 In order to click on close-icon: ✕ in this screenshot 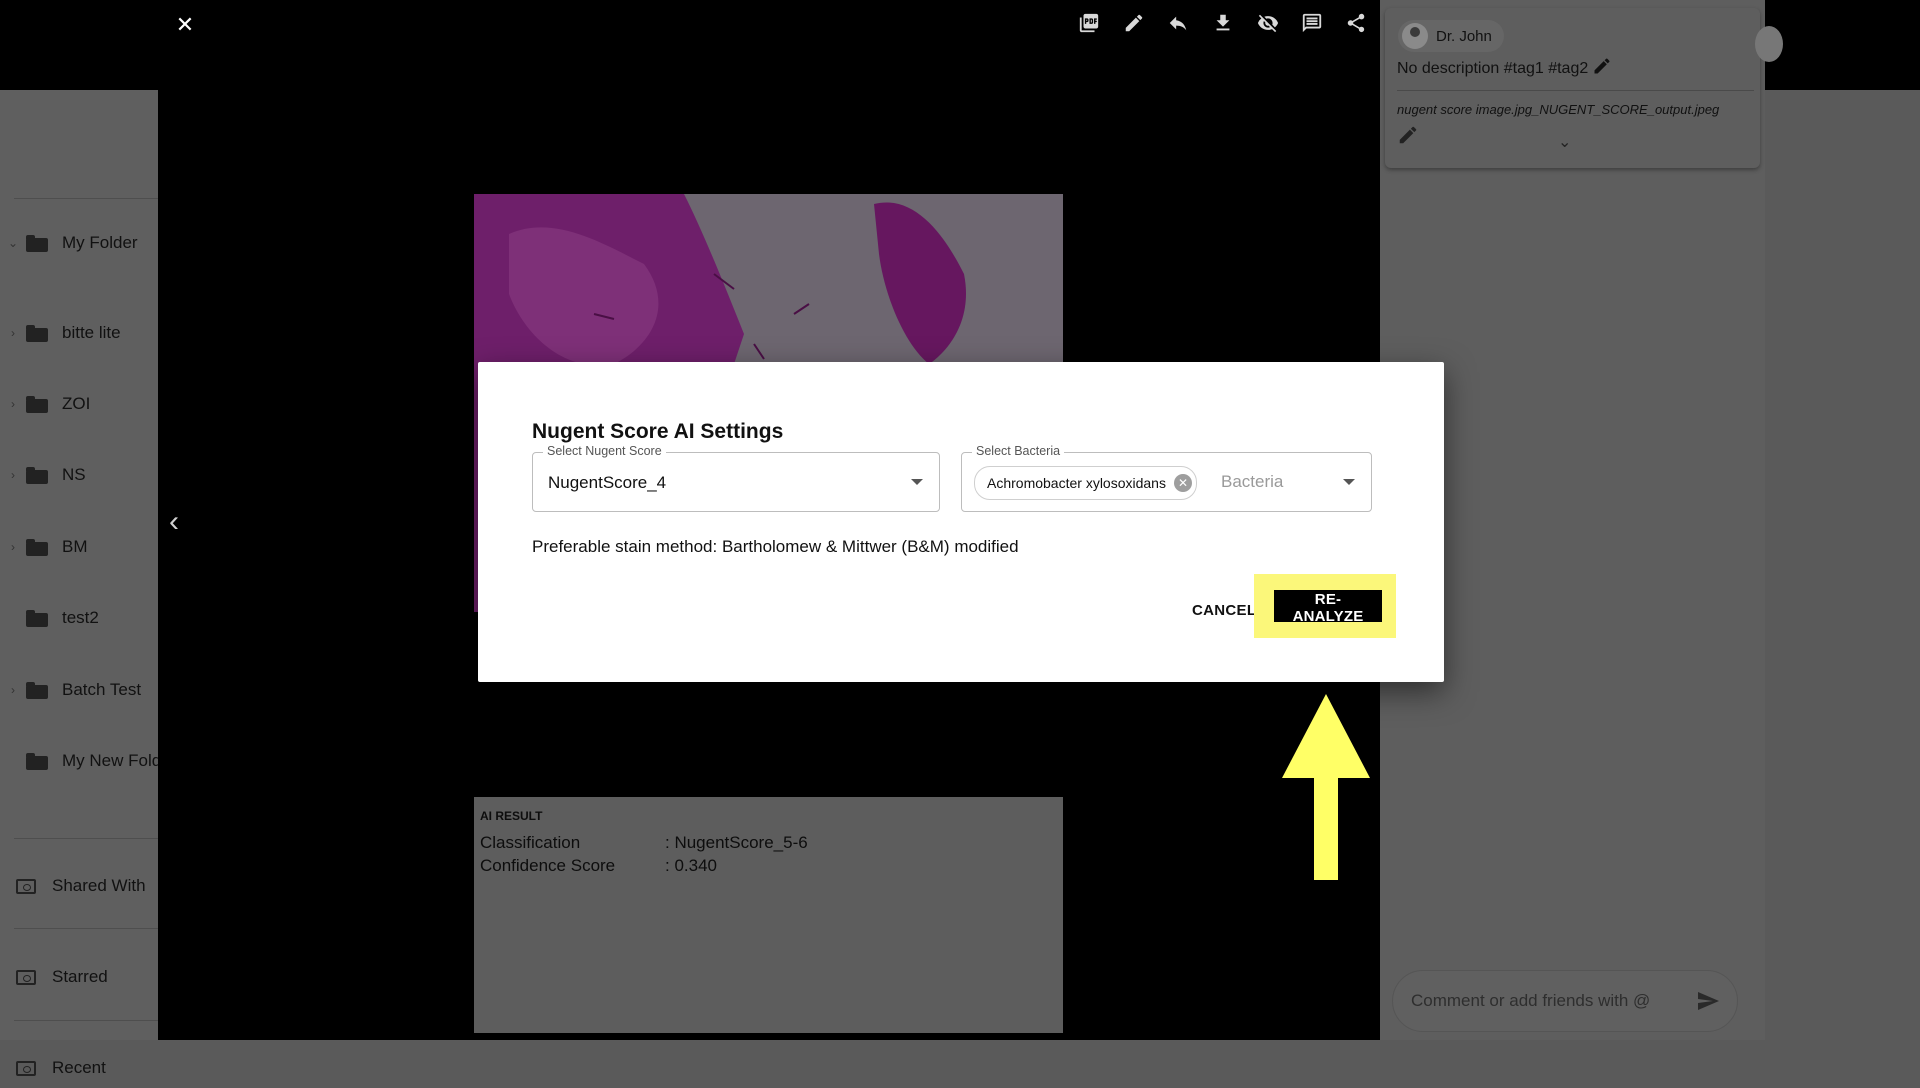, I will do `click(185, 25)`.